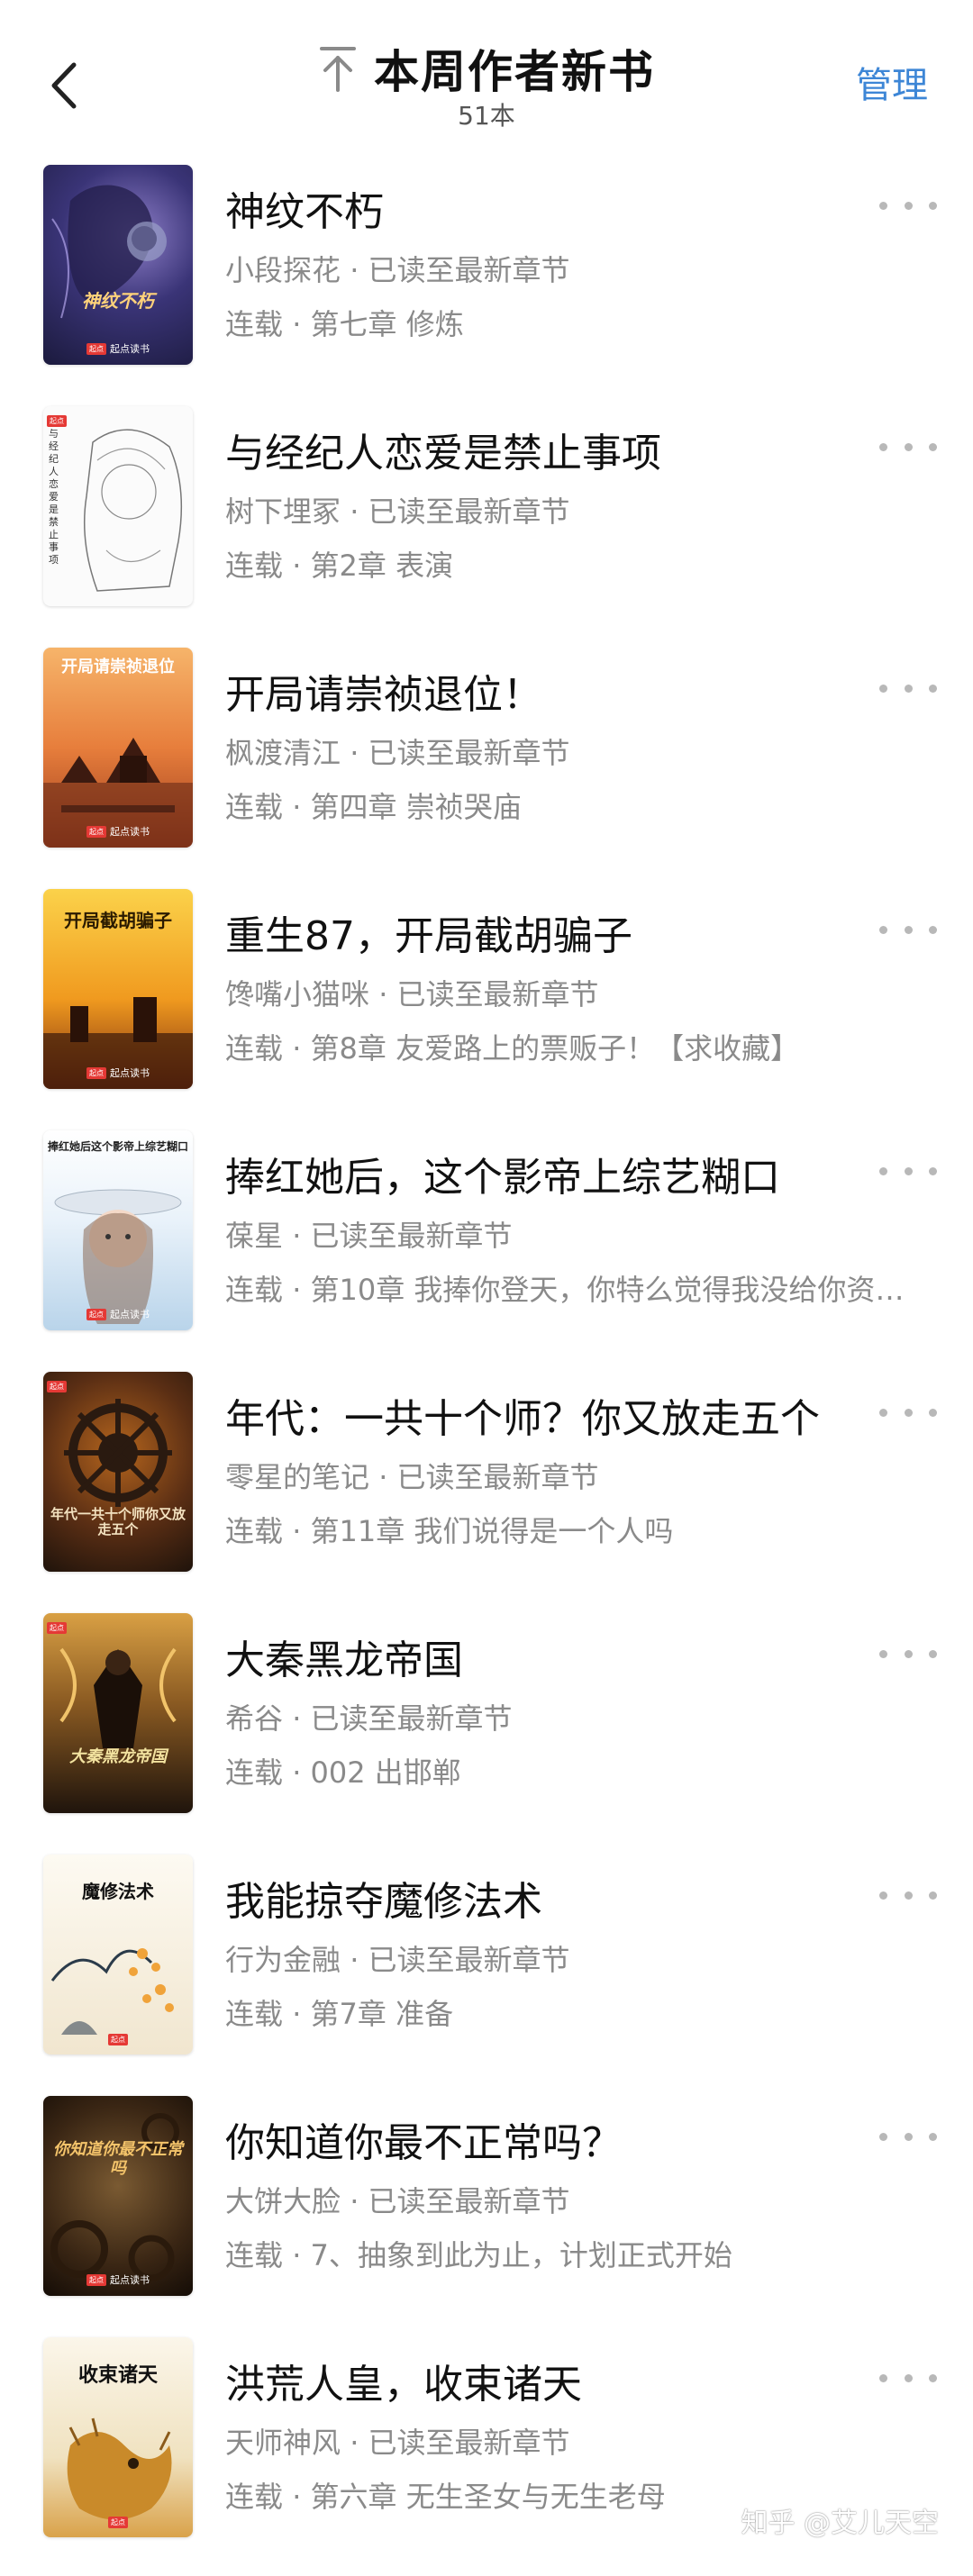 This screenshot has width=973, height=2576. Describe the element at coordinates (118, 1757) in the screenshot. I see `cover-title: 大秦黑龙帝国` at that location.